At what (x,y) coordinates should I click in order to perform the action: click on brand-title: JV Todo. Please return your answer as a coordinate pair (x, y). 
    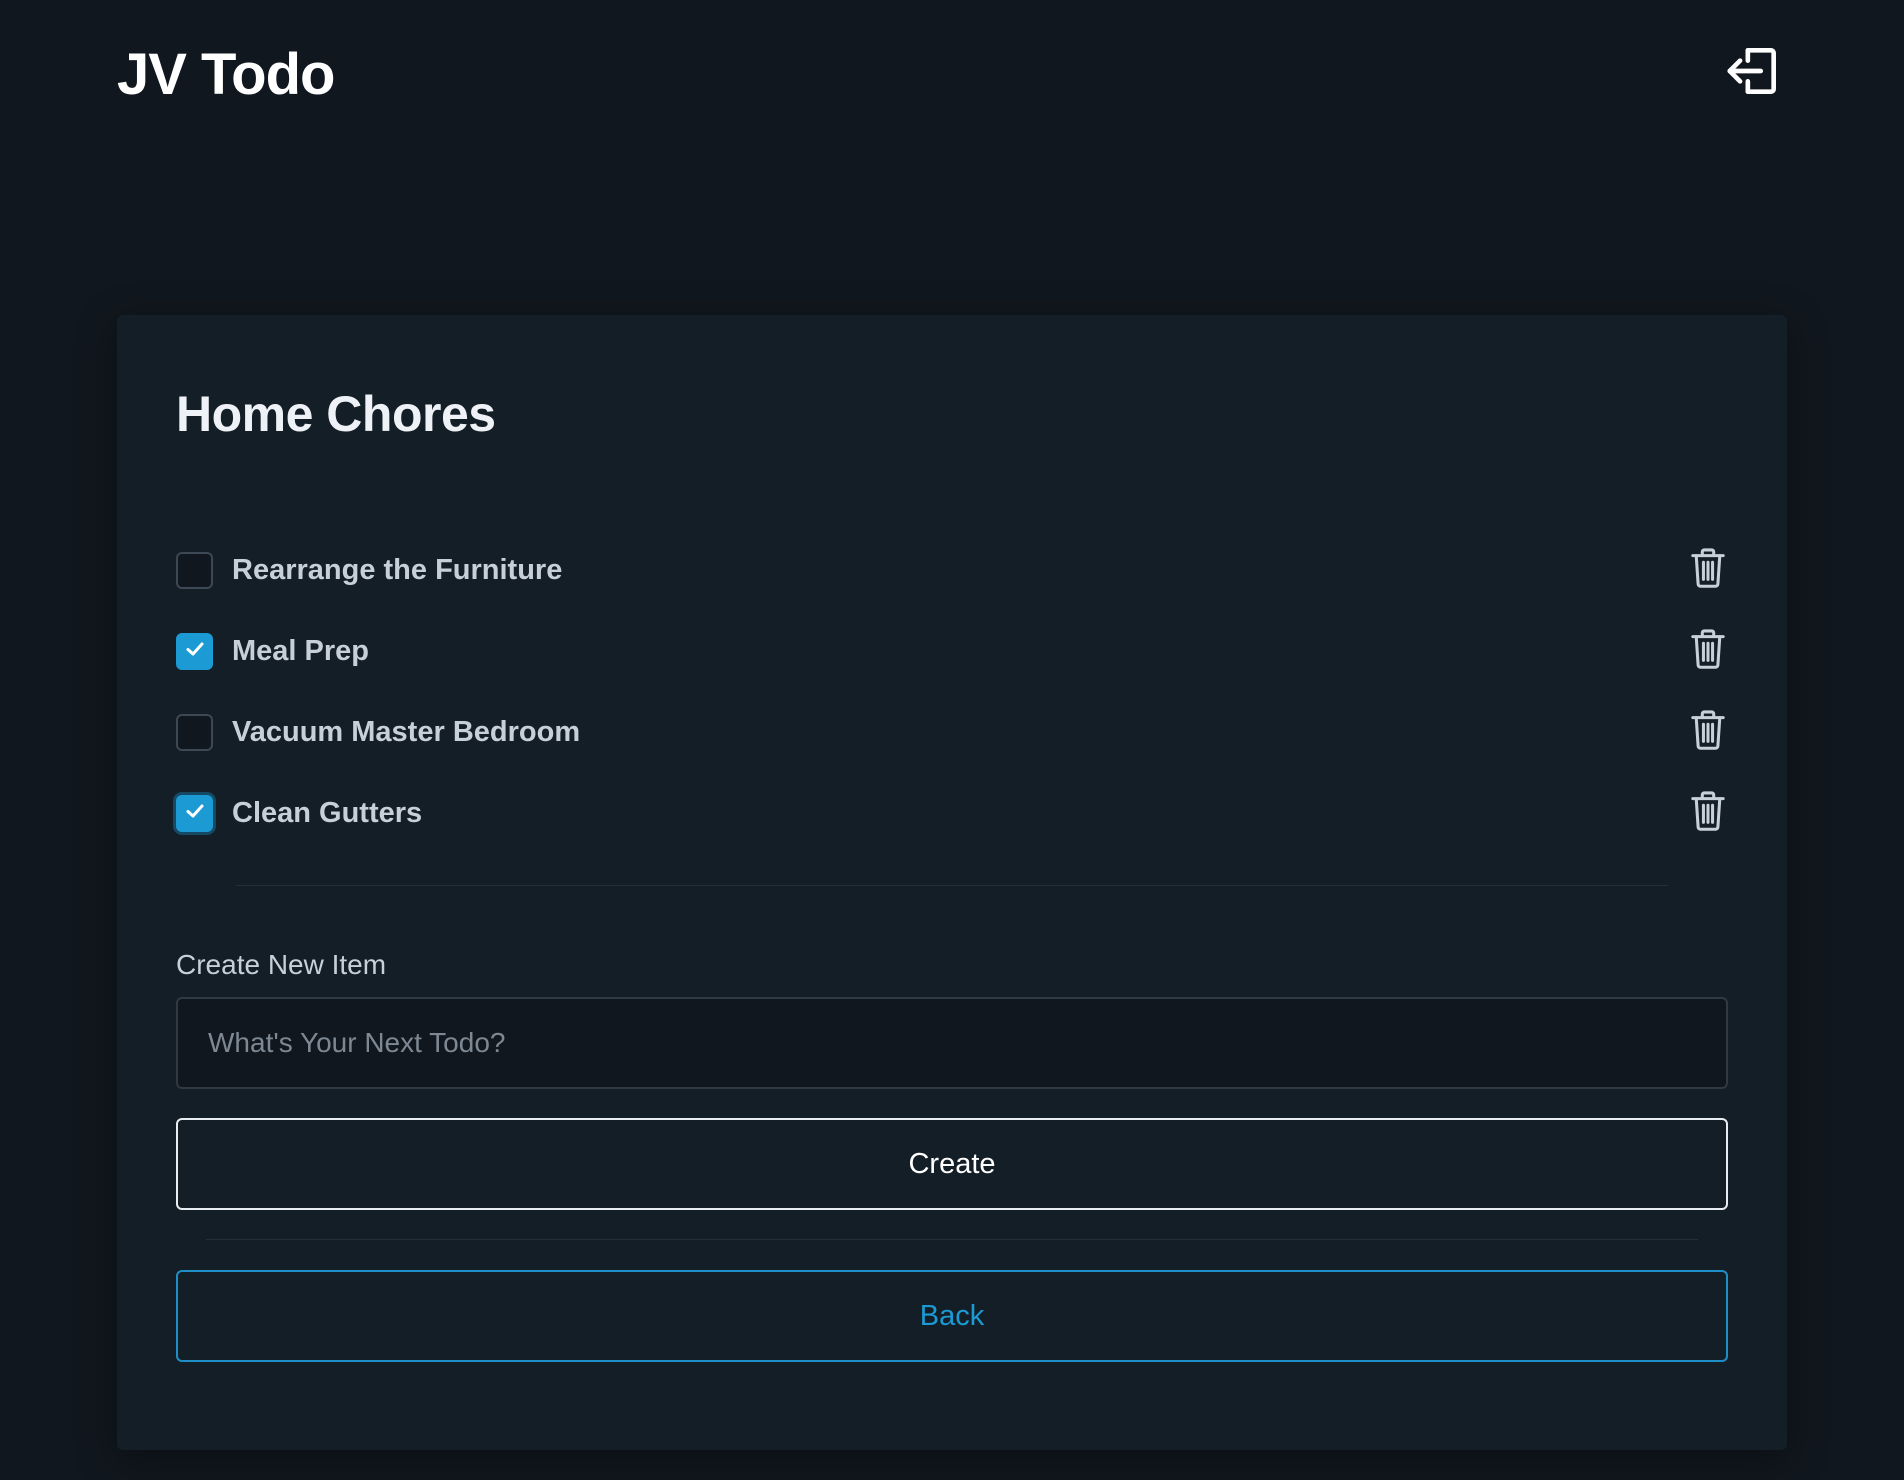
    Looking at the image, I should click on (226, 74).